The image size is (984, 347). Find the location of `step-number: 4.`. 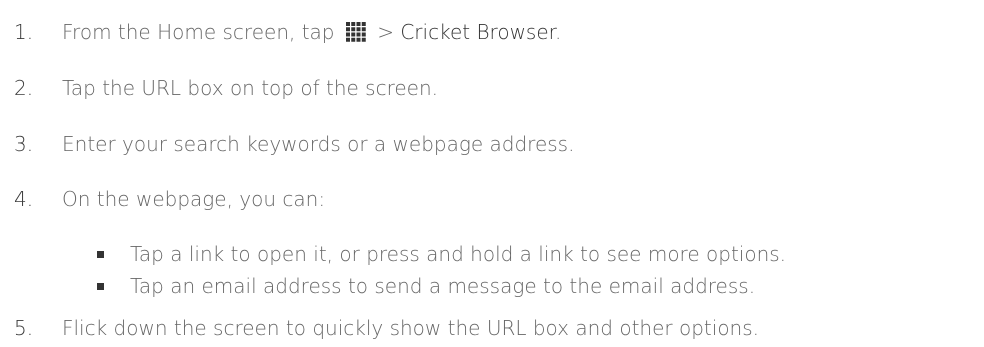

step-number: 4. is located at coordinates (24, 199).